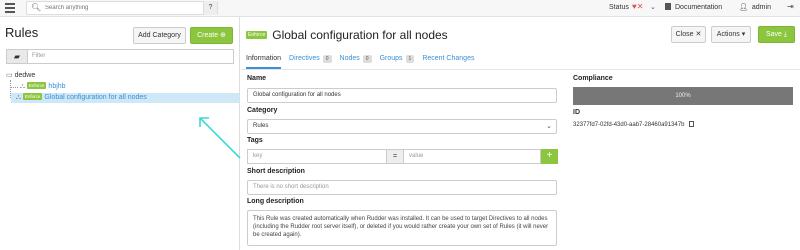 This screenshot has width=800, height=250. I want to click on category-label: Category, so click(262, 110).